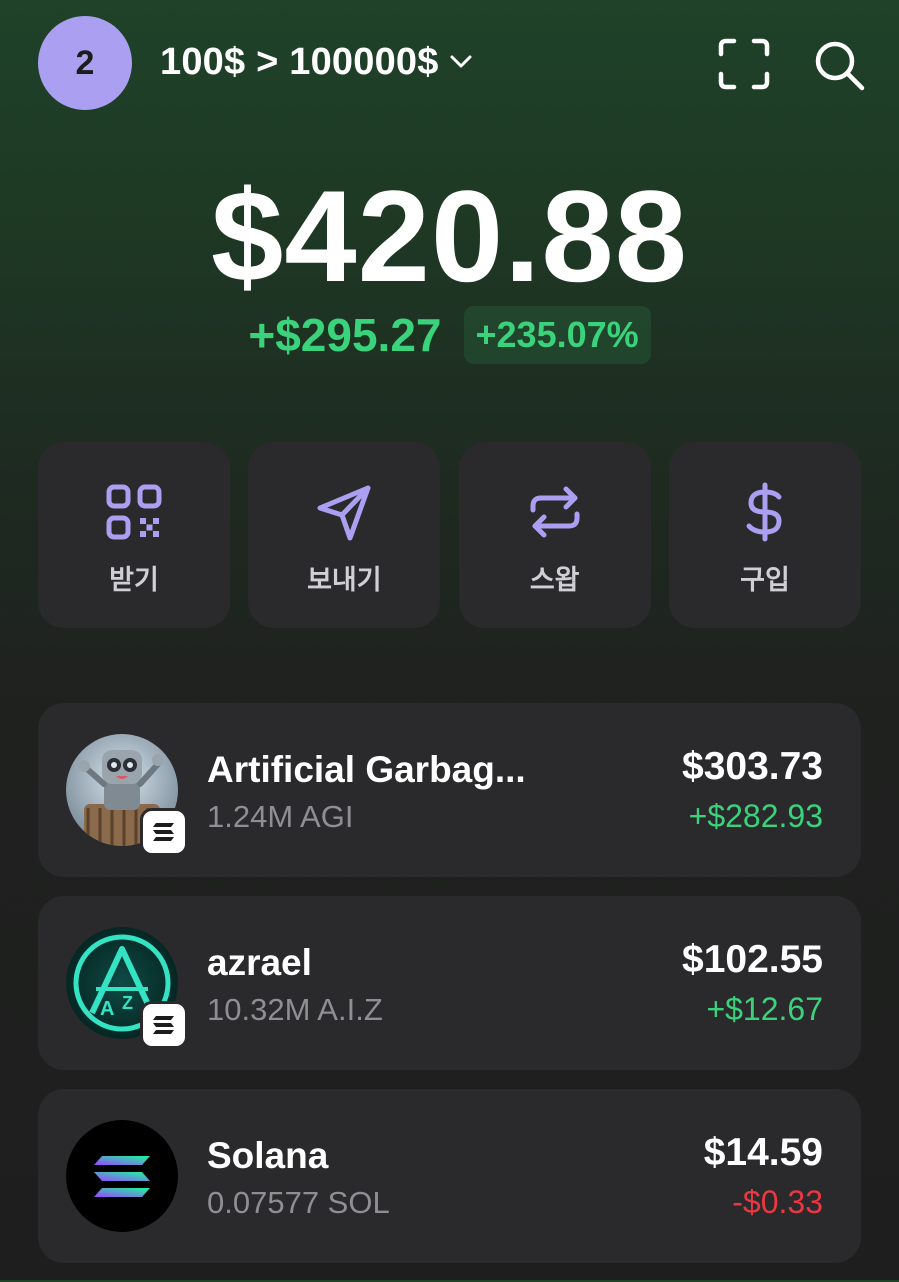 The height and width of the screenshot is (1282, 899). What do you see at coordinates (555, 512) in the screenshot?
I see `swap-icon` at bounding box center [555, 512].